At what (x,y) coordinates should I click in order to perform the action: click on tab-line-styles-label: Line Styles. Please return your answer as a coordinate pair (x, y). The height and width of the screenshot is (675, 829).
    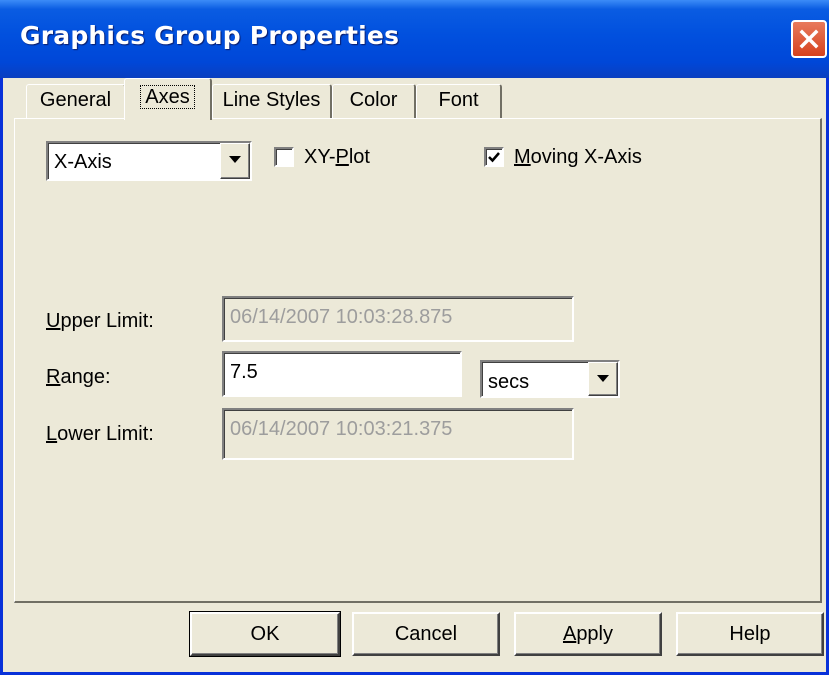
    Looking at the image, I should click on (271, 100).